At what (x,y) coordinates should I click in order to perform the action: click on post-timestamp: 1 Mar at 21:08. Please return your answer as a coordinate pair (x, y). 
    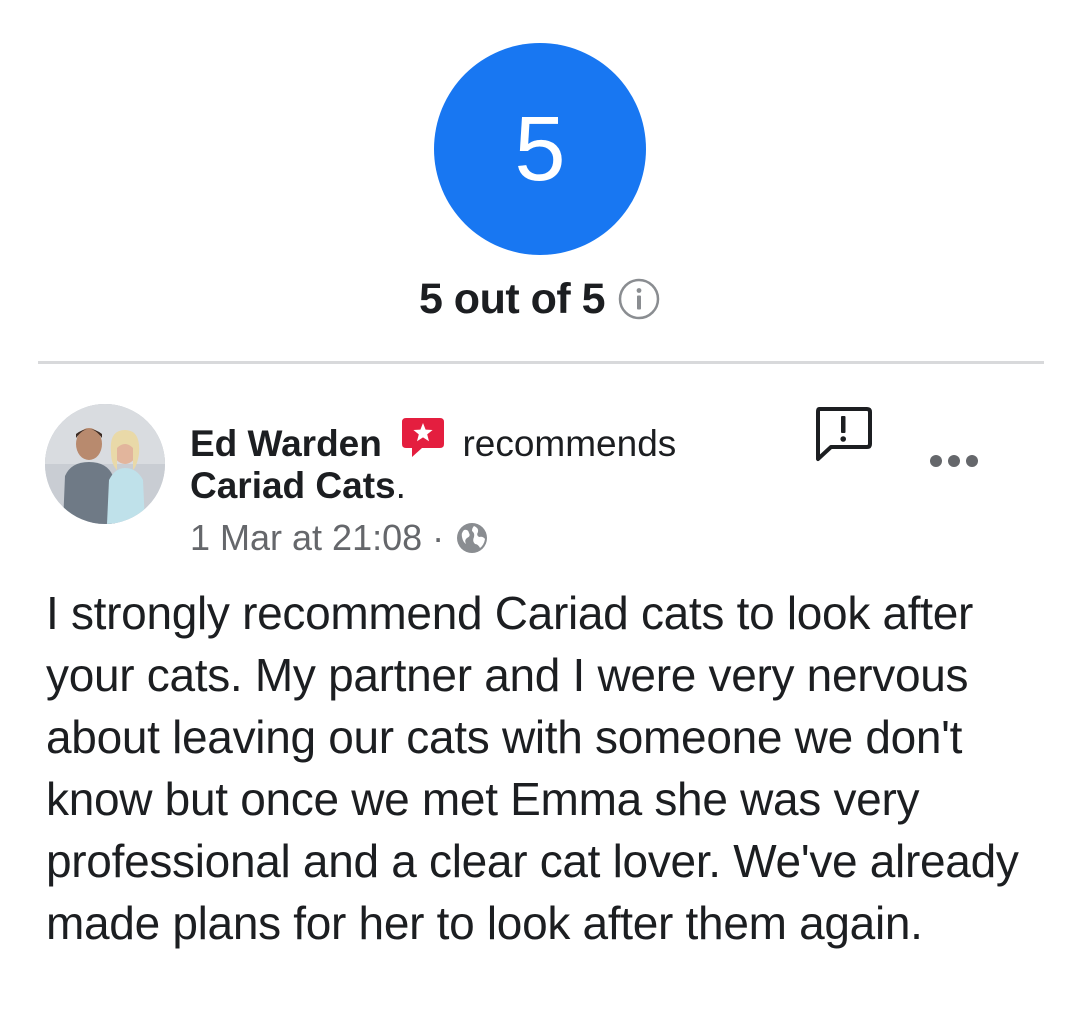
    Looking at the image, I should click on (306, 538).